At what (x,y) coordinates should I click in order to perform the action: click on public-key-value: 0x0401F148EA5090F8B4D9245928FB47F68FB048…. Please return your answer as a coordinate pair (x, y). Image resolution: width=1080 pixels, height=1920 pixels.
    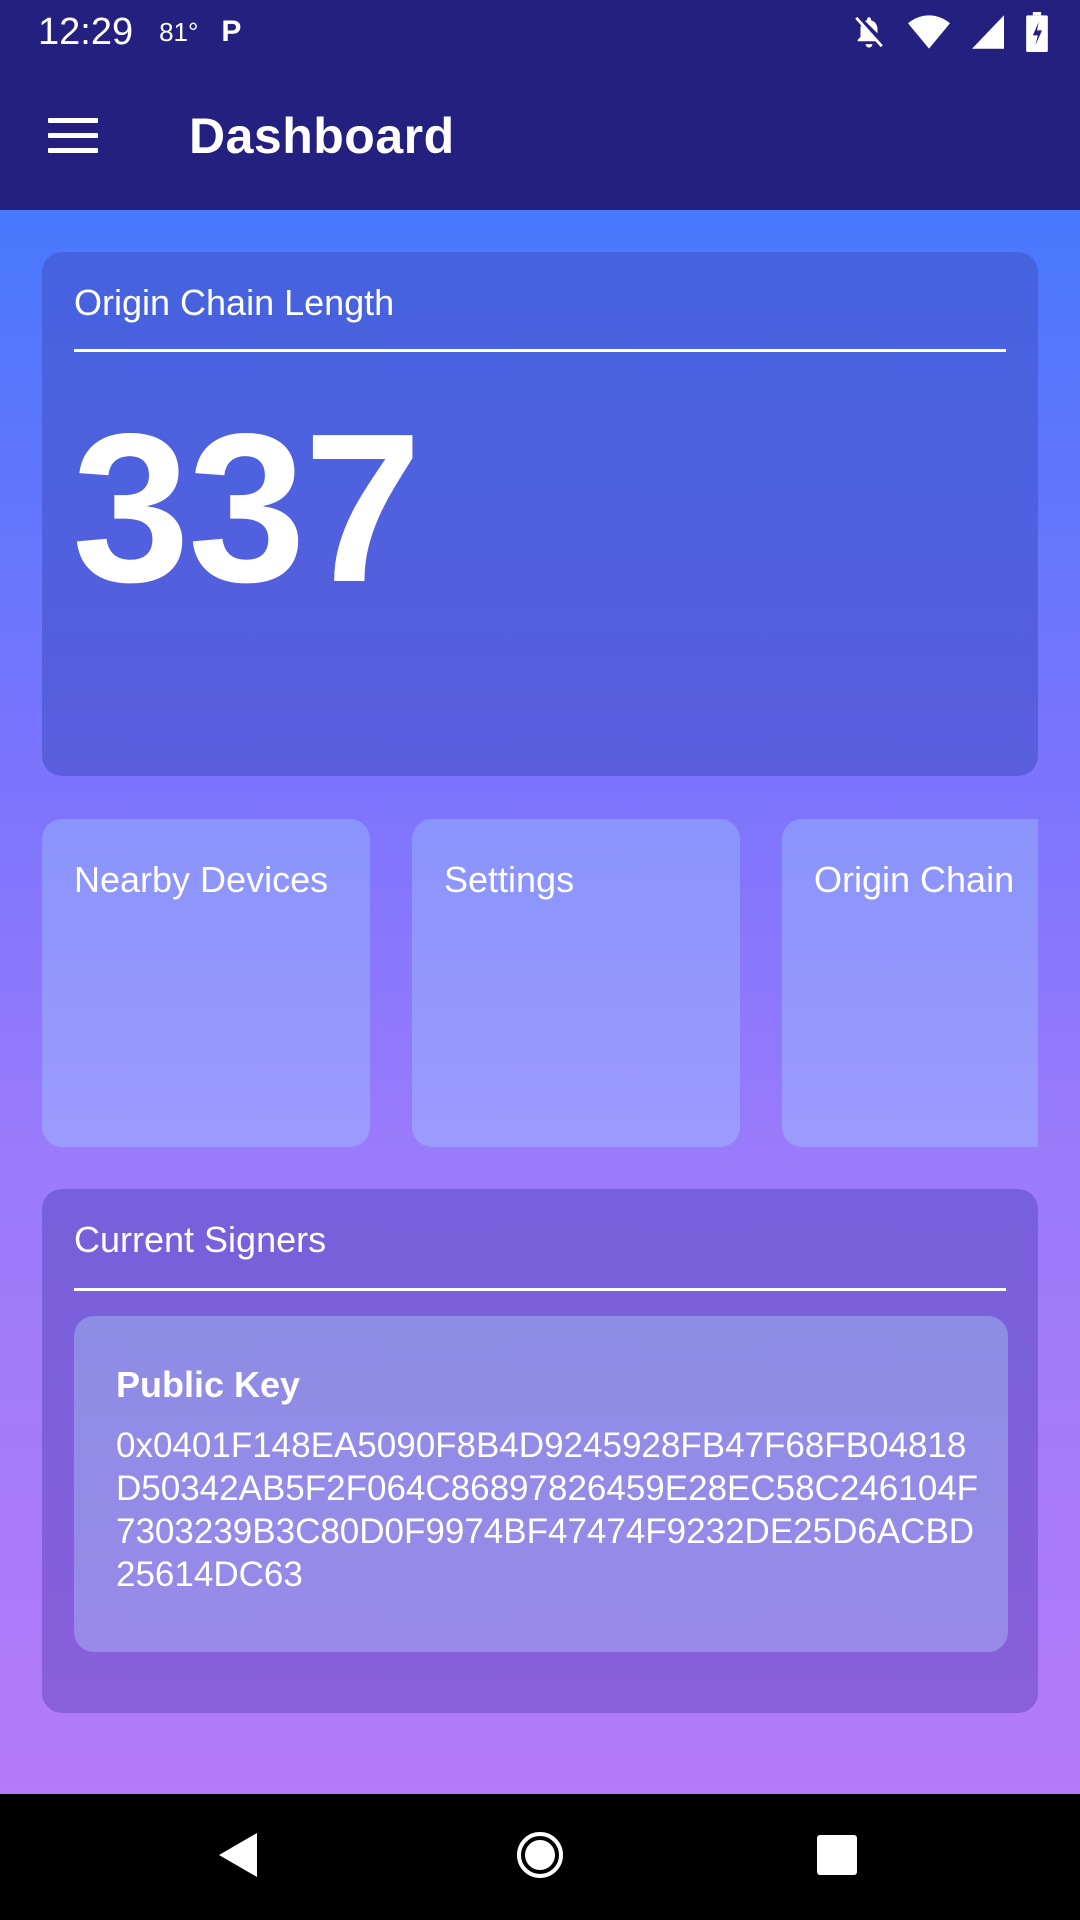
    Looking at the image, I should click on (547, 1510).